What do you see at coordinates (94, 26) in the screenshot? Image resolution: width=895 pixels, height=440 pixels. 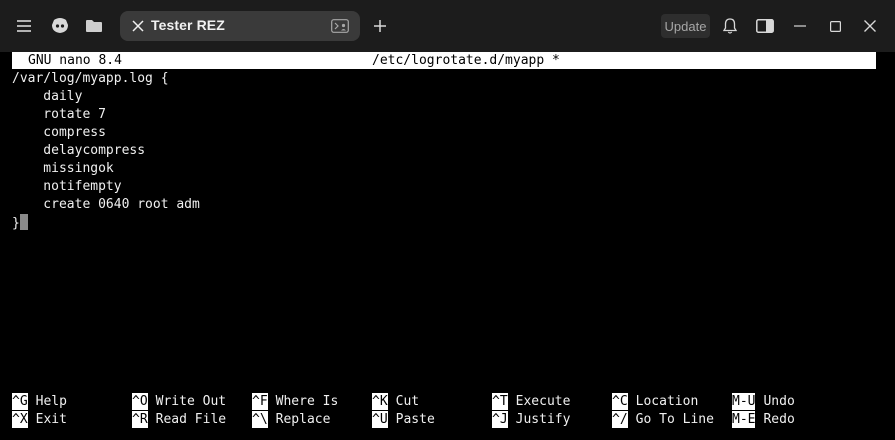 I see `folder-icon` at bounding box center [94, 26].